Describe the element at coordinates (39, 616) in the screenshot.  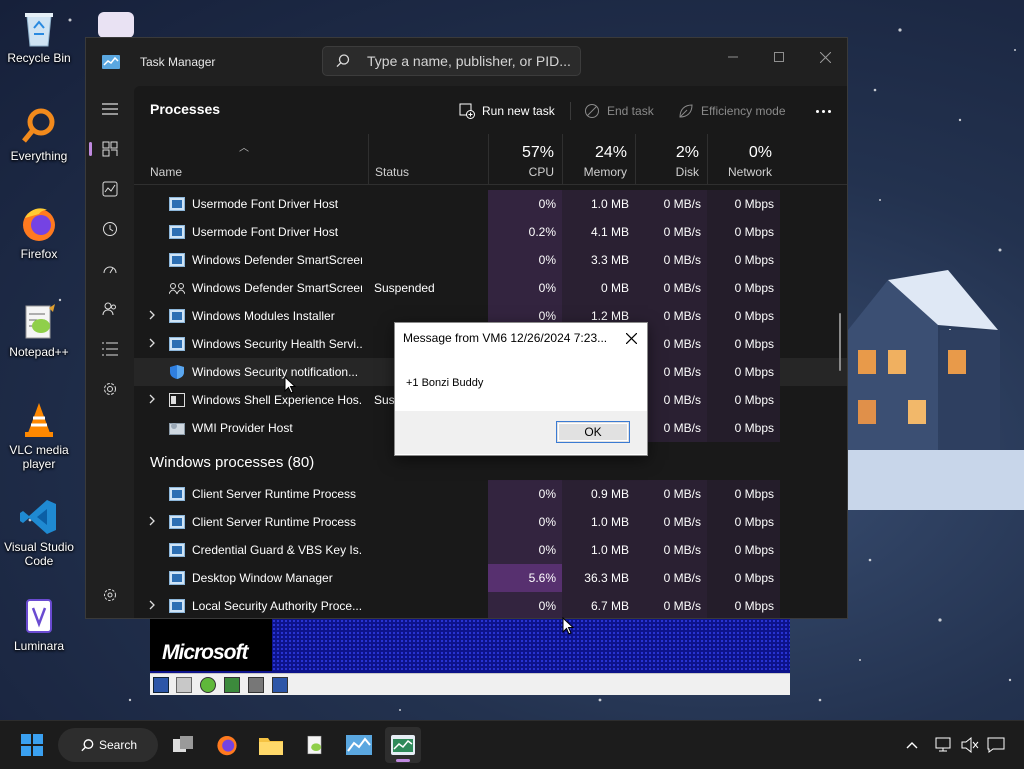
I see `luminara-icon` at that location.